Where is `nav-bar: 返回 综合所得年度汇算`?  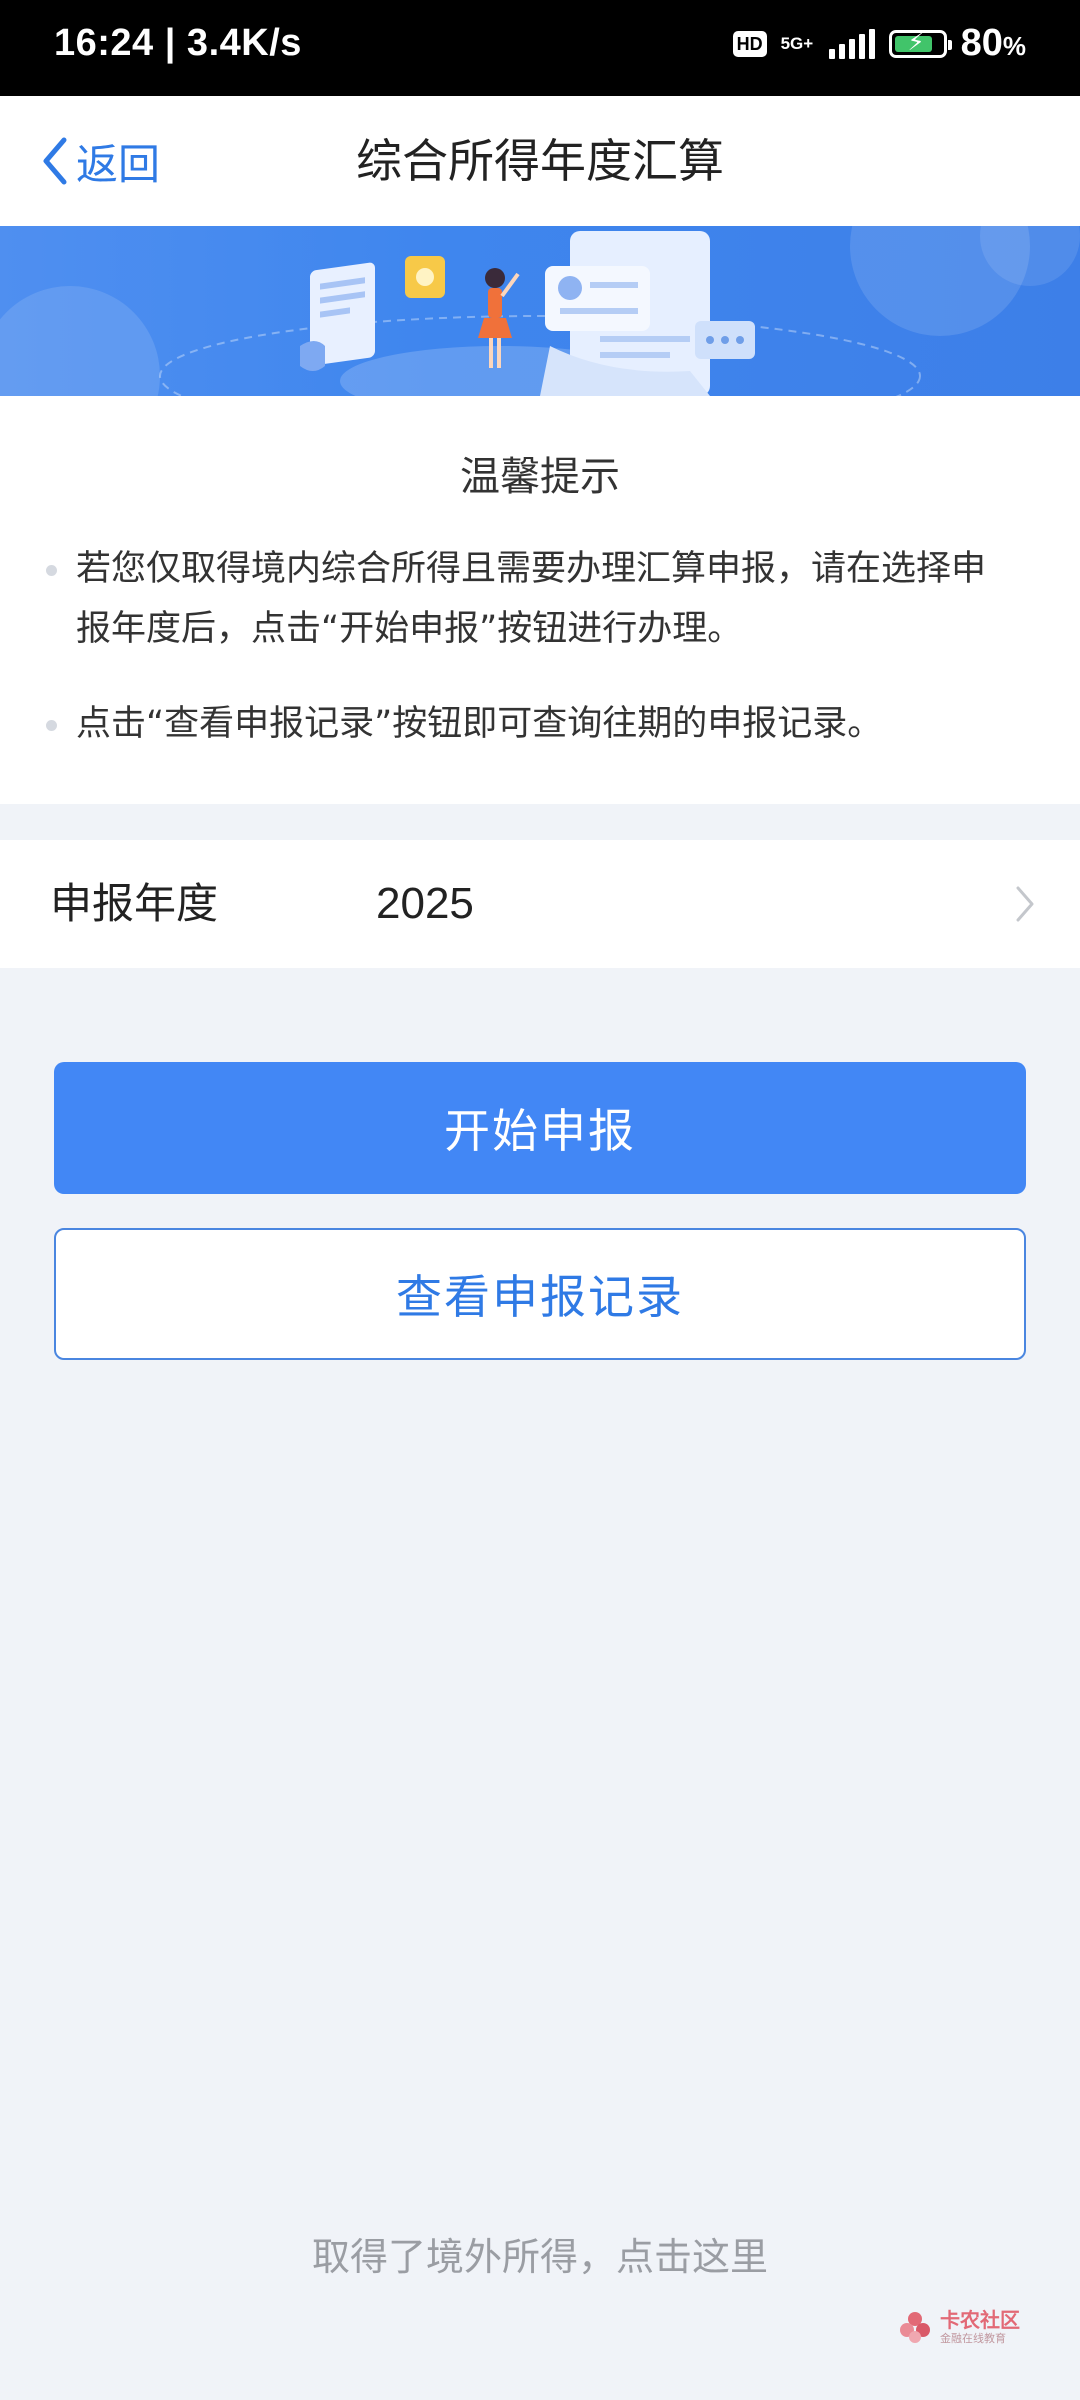 nav-bar: 返回 综合所得年度汇算 is located at coordinates (540, 161).